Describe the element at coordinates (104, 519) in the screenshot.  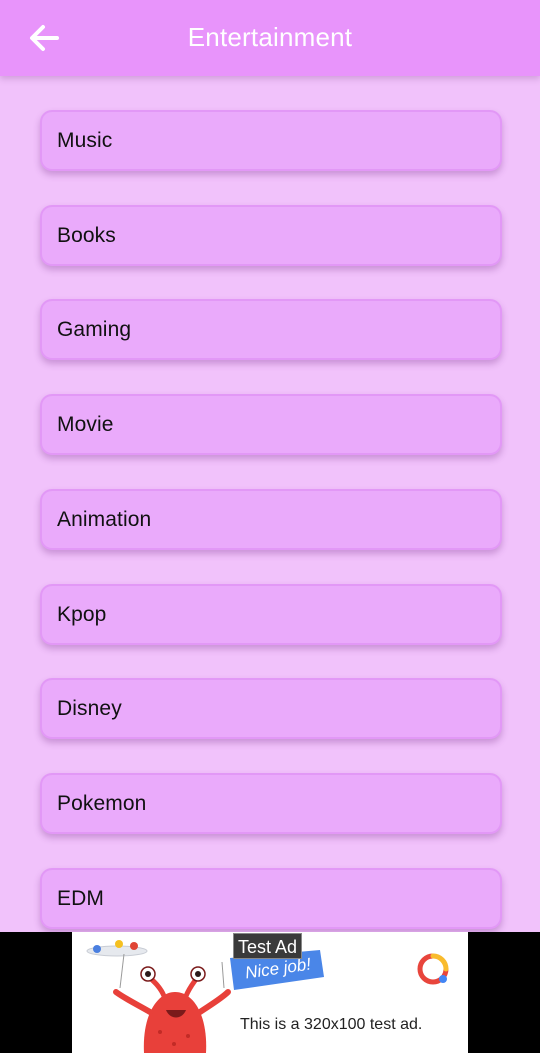
I see `category-label: Animation` at that location.